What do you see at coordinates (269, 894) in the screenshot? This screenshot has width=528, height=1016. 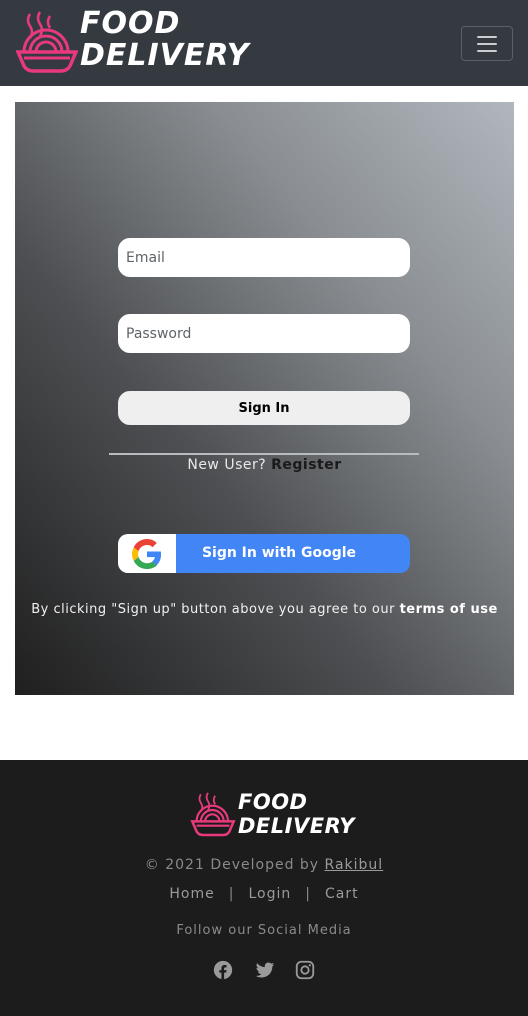 I see `footer-link-login: Login` at bounding box center [269, 894].